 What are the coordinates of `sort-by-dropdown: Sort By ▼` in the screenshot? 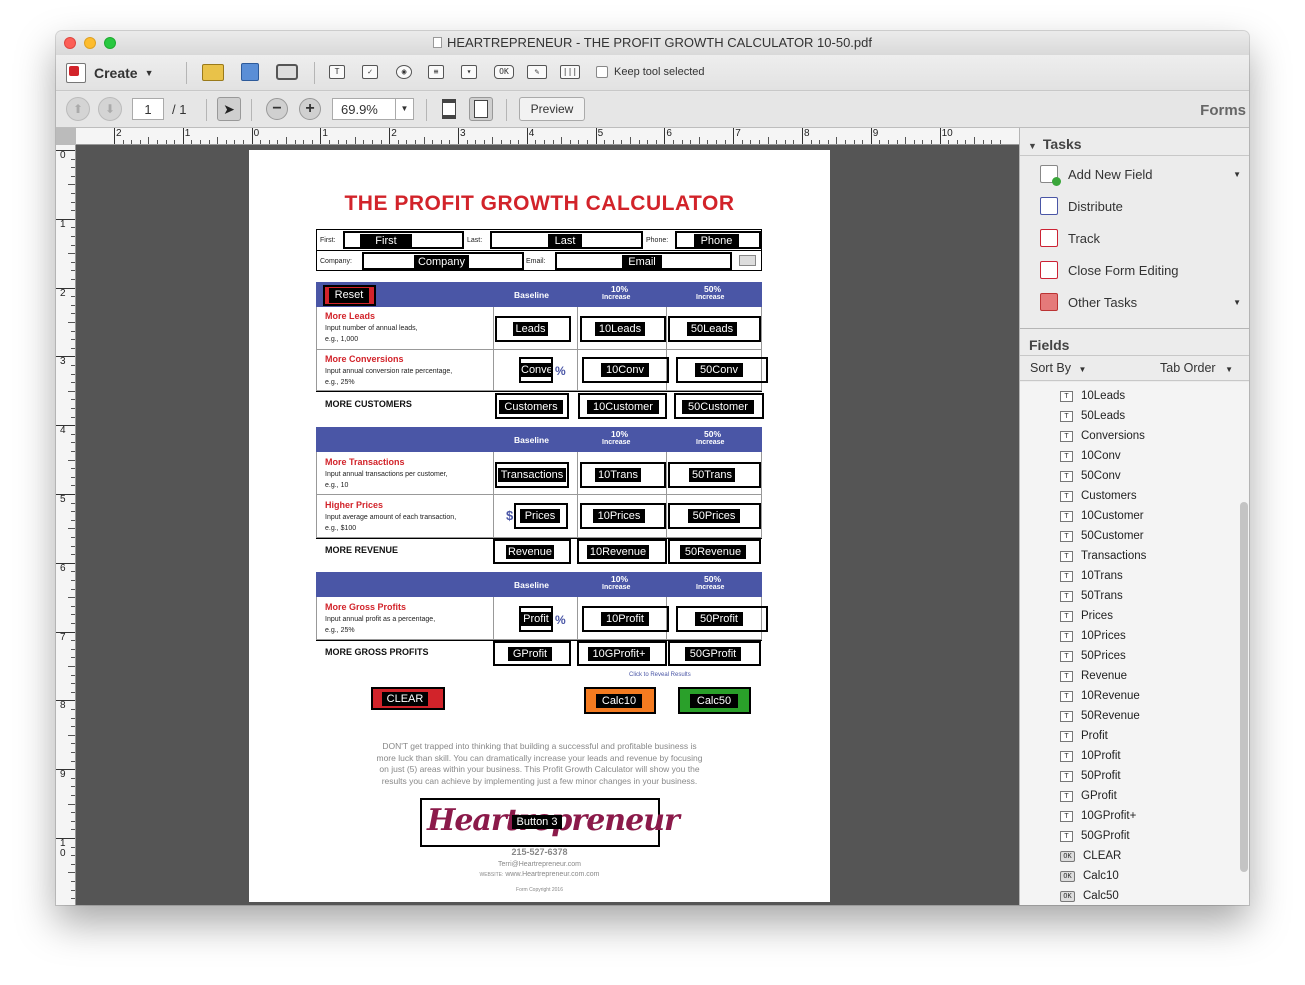 It's located at (1058, 368).